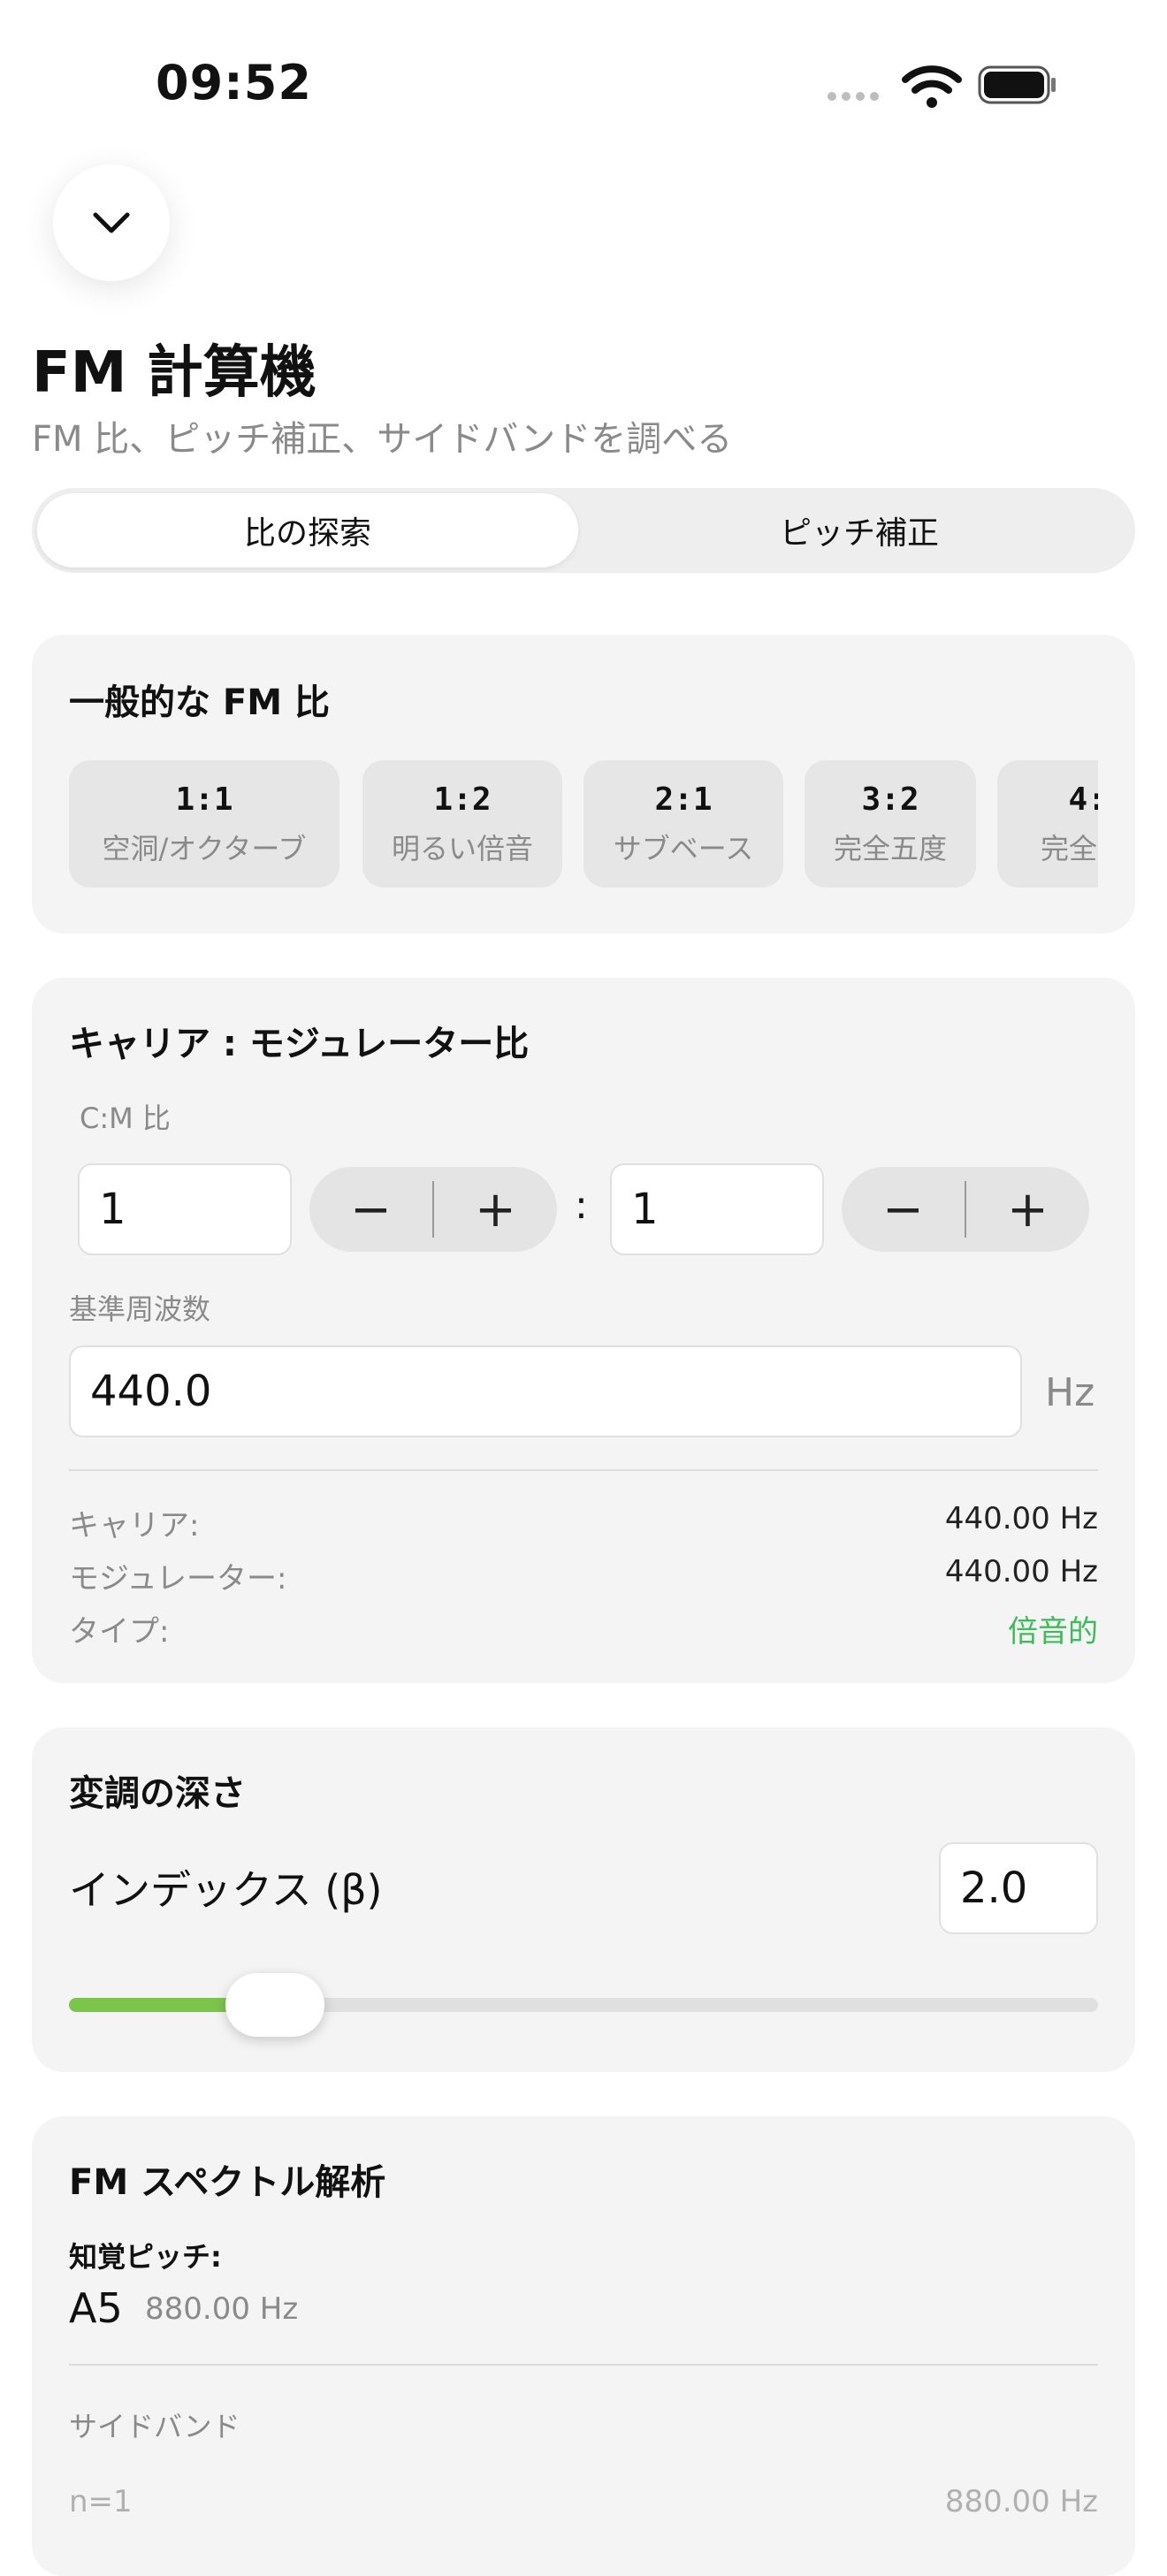  Describe the element at coordinates (583, 1522) in the screenshot. I see `carrier-frequency-row: キャリア: 440.00 Hz` at that location.